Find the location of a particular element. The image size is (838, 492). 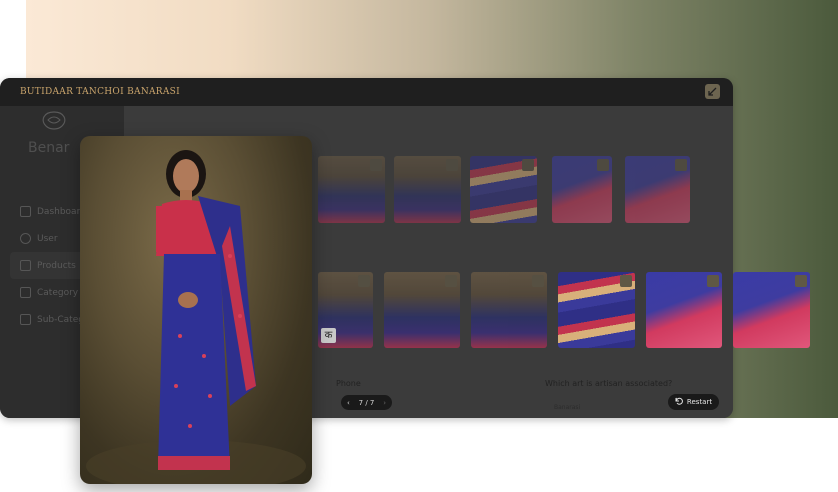

title-bar: BUTIDAAR TANCHOI BANARASI is located at coordinates (366, 92).